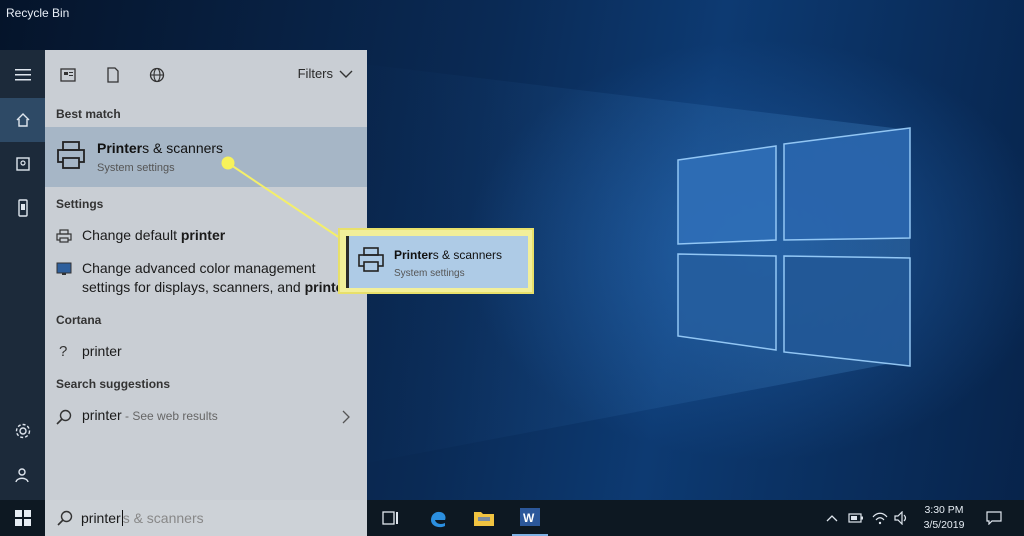 This screenshot has width=1024, height=536. What do you see at coordinates (944, 525) in the screenshot?
I see `clock-date: 3/5/2019` at bounding box center [944, 525].